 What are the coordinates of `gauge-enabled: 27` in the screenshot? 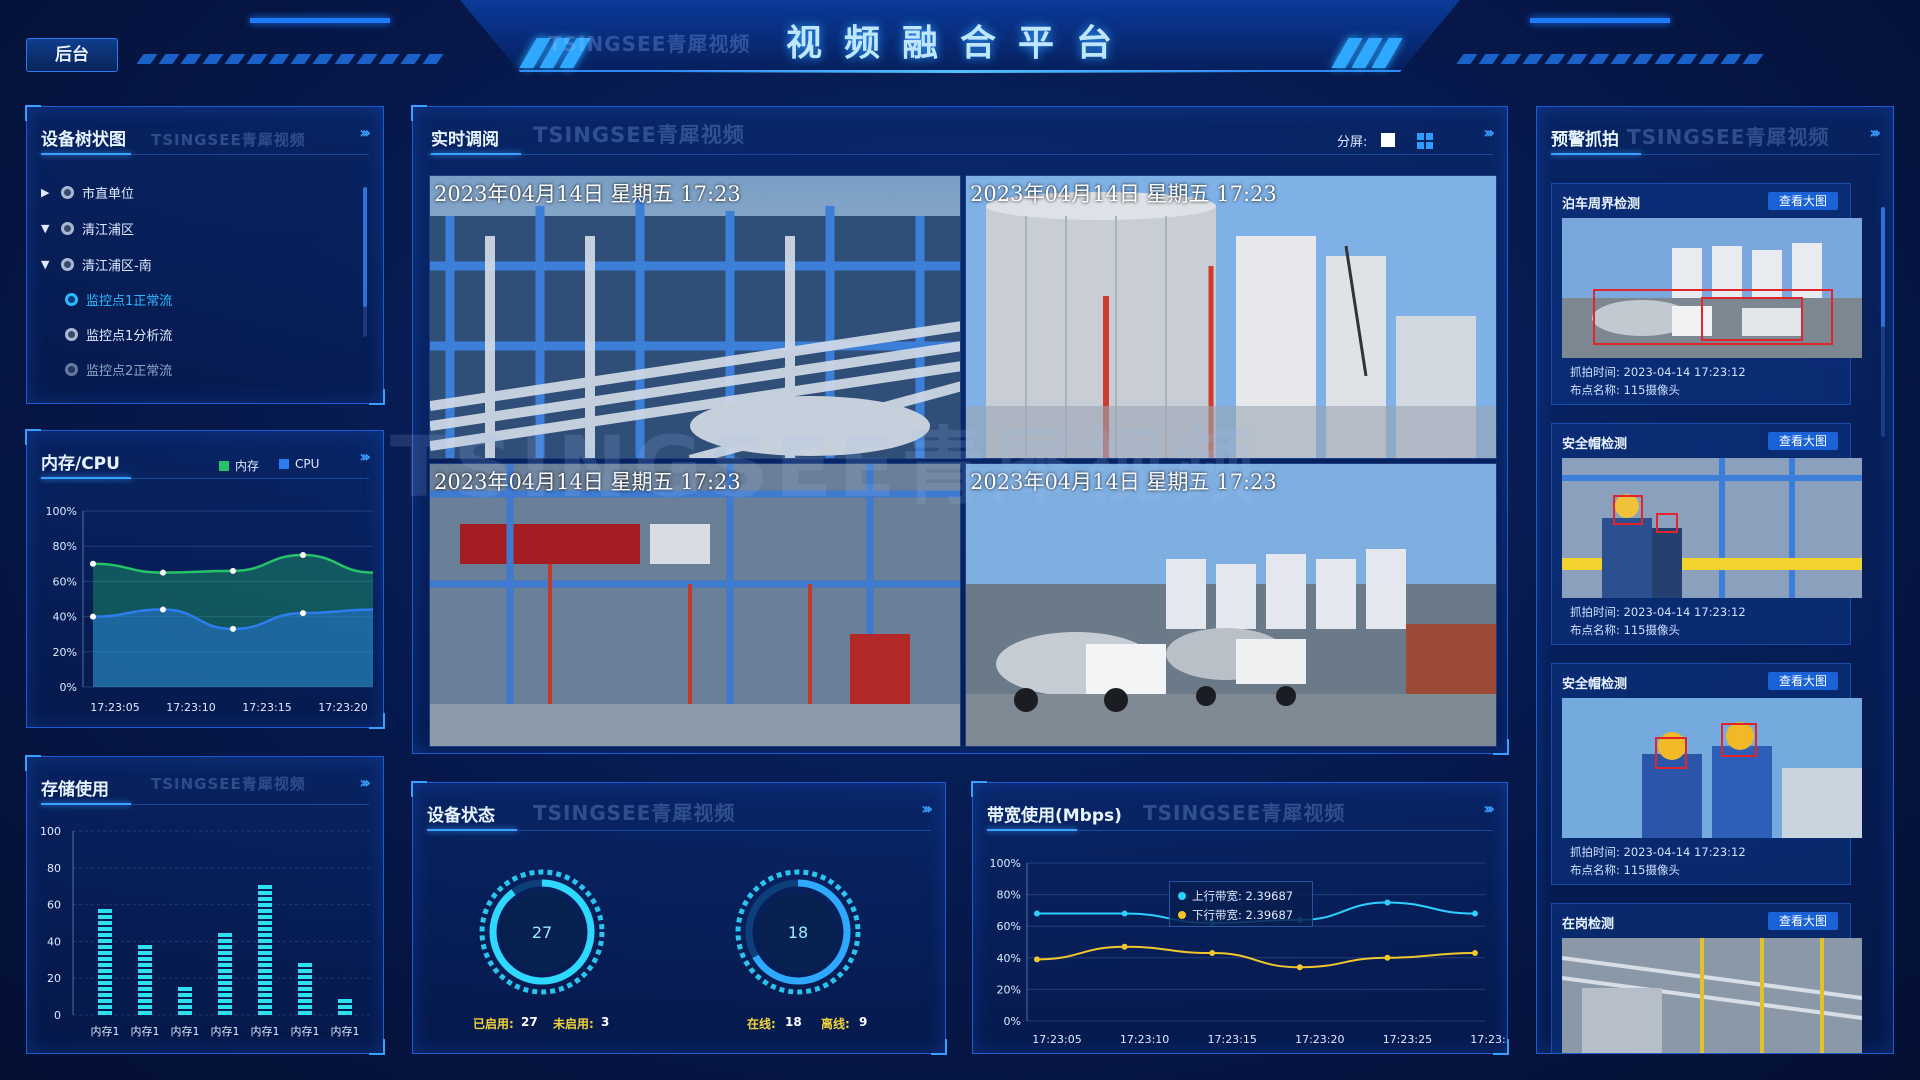 It's located at (542, 932).